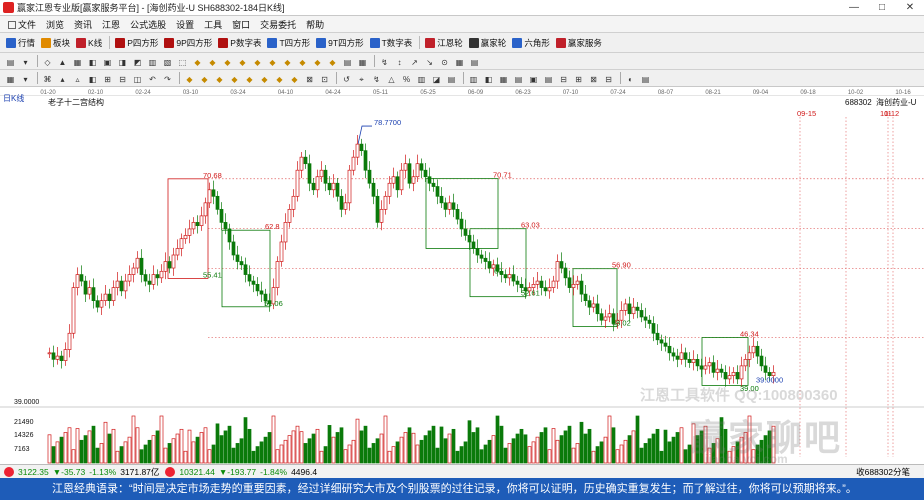  I want to click on close-button: ✕, so click(910, 8).